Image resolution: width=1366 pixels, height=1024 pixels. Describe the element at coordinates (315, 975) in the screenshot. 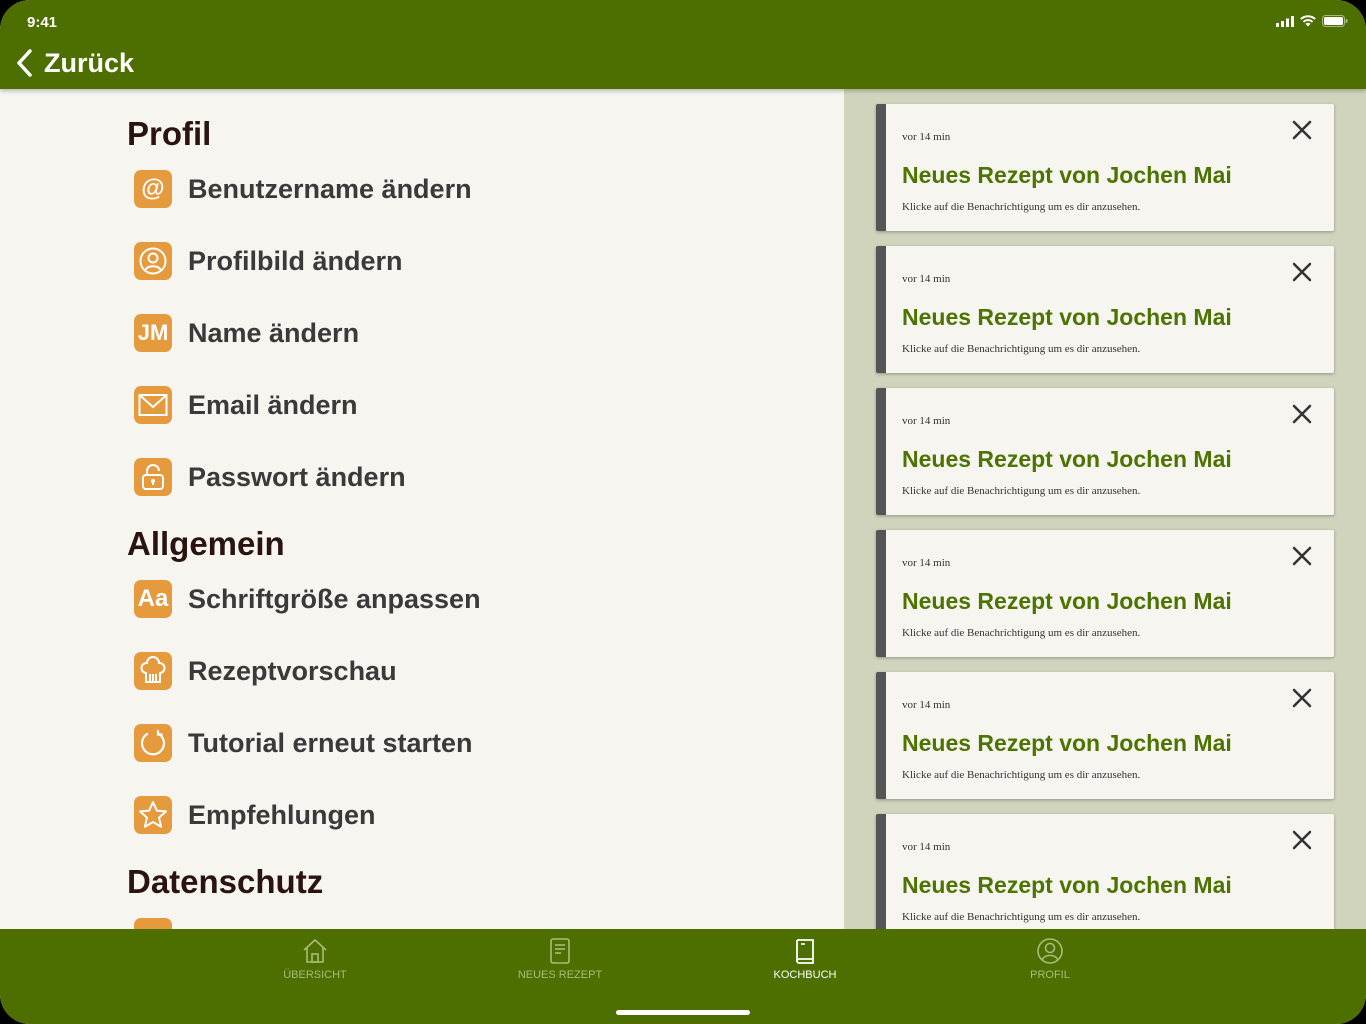

I see `tab-label: ÜBERSICHT` at that location.